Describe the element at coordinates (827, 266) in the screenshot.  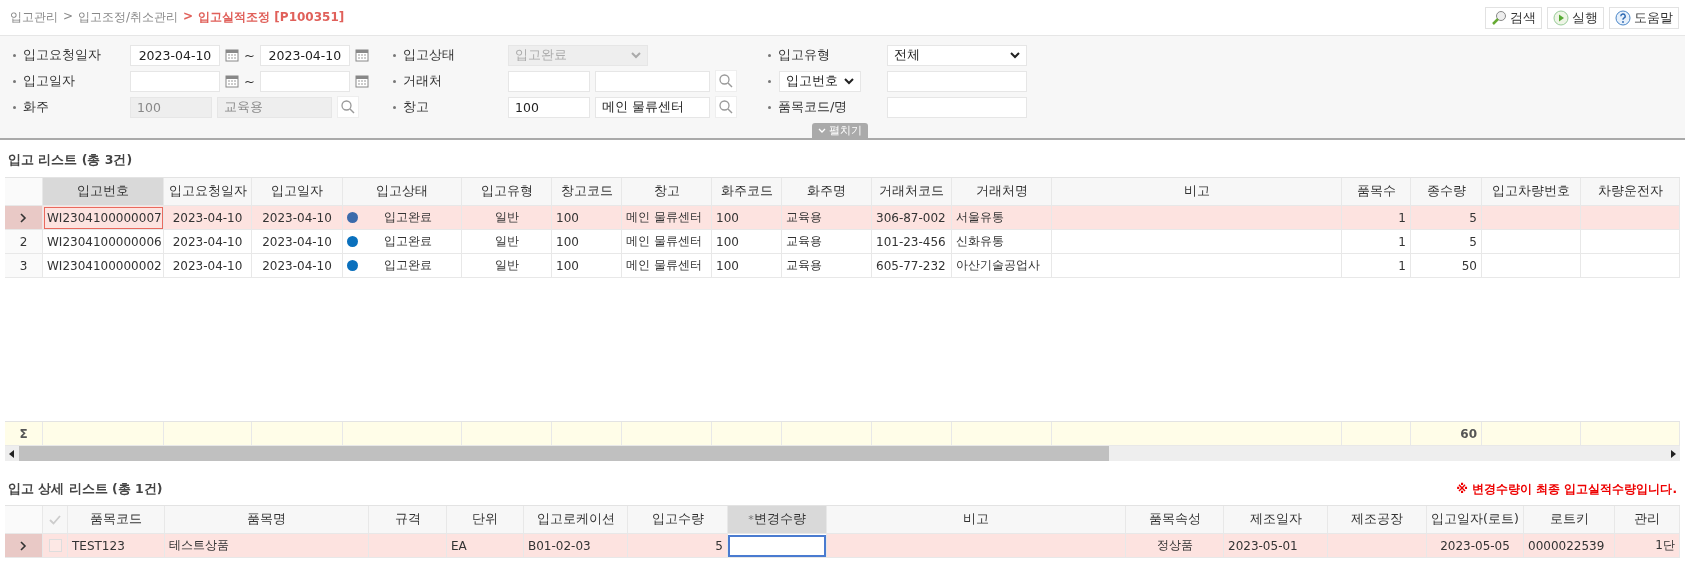
I see `table-cell: 교육용` at that location.